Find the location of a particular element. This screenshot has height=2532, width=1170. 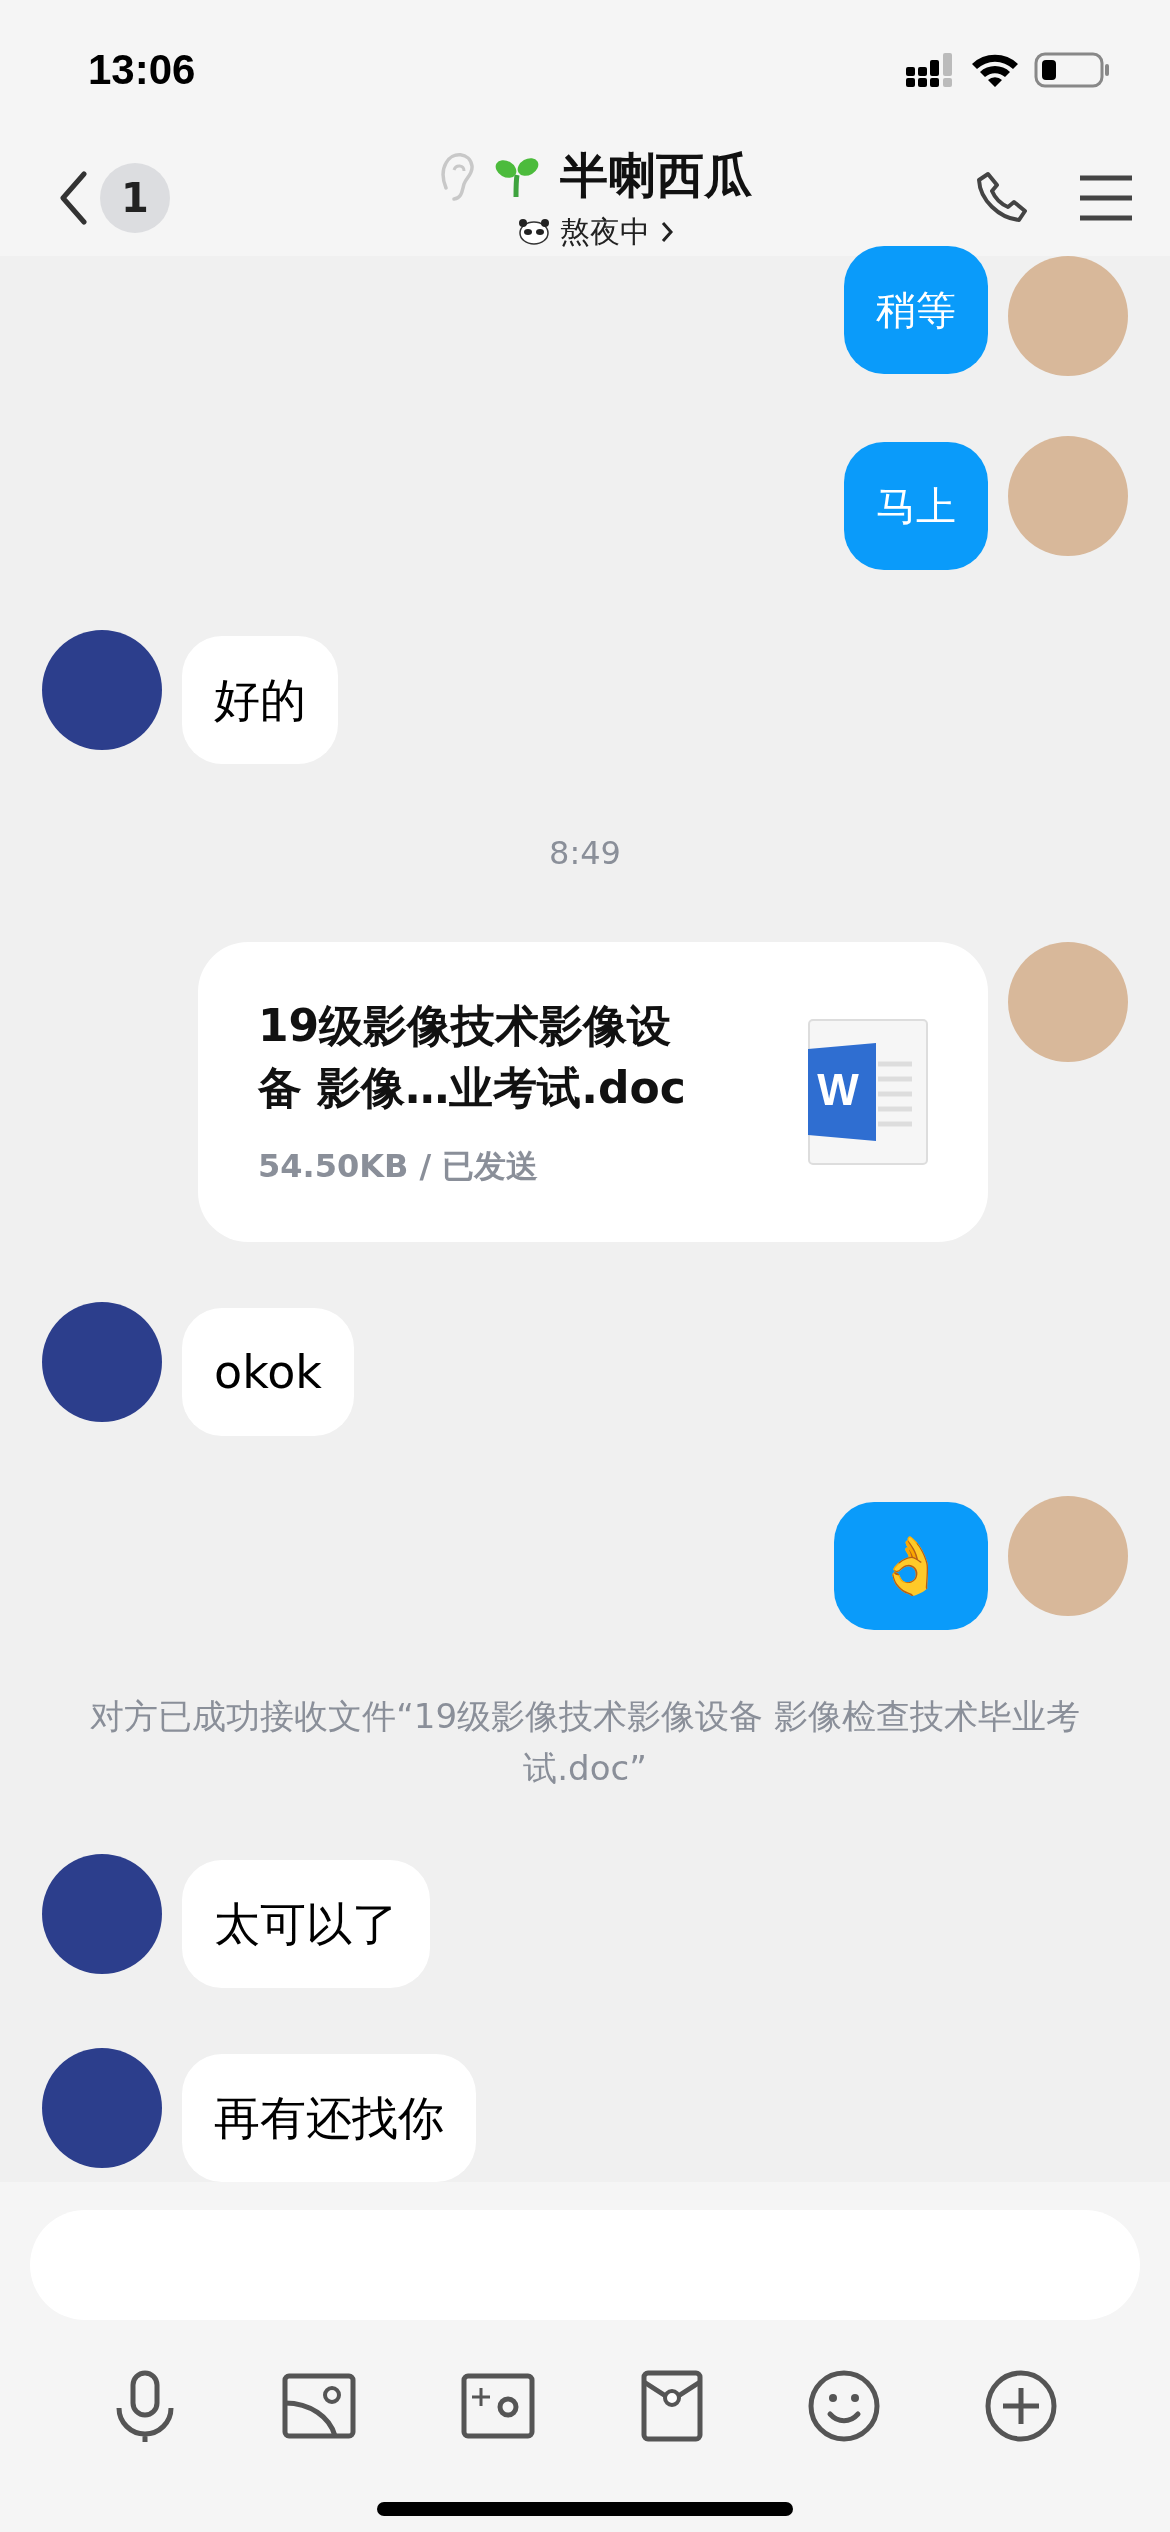

file-meta: 54.50KB / 已发送 is located at coordinates (399, 1167).